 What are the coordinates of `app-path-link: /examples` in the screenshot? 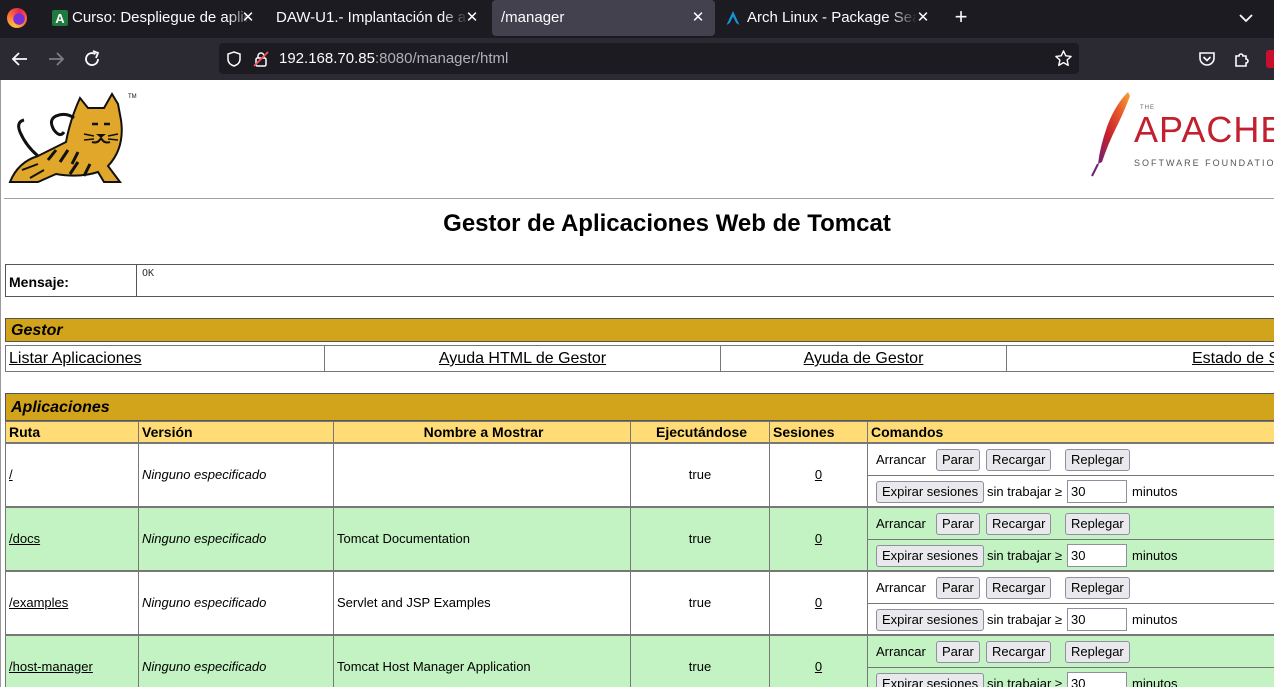 It's located at (38, 602).